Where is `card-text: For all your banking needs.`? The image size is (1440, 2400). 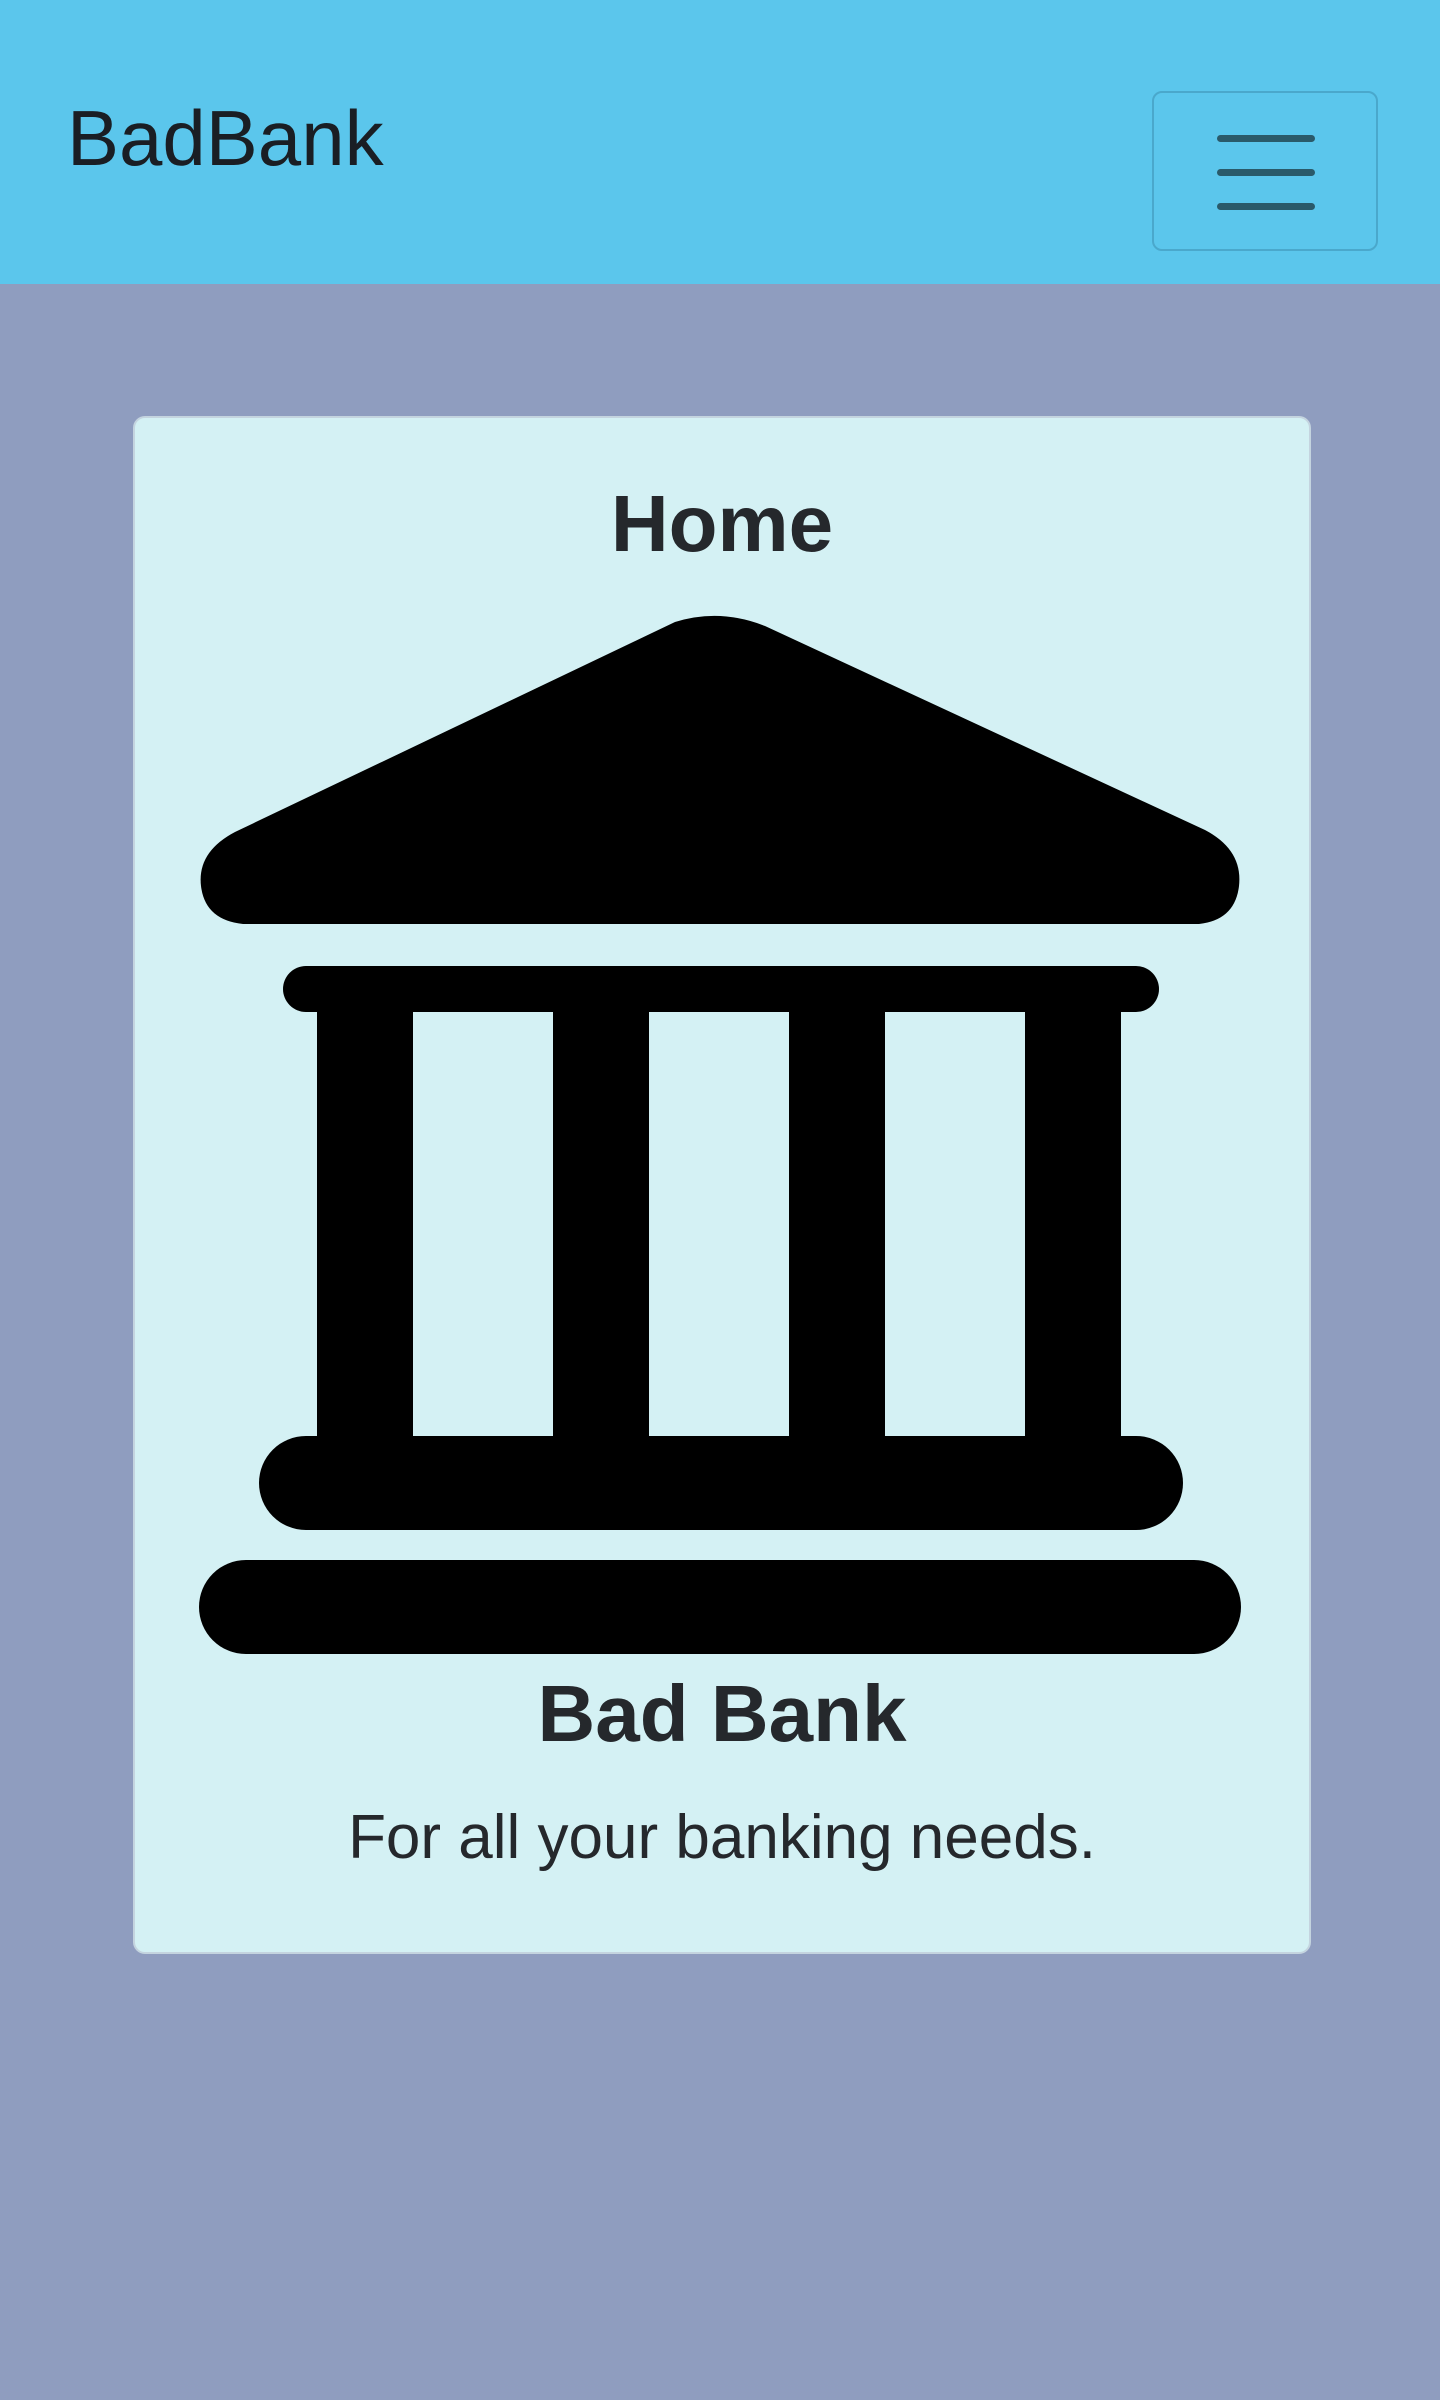 card-text: For all your banking needs. is located at coordinates (722, 1837).